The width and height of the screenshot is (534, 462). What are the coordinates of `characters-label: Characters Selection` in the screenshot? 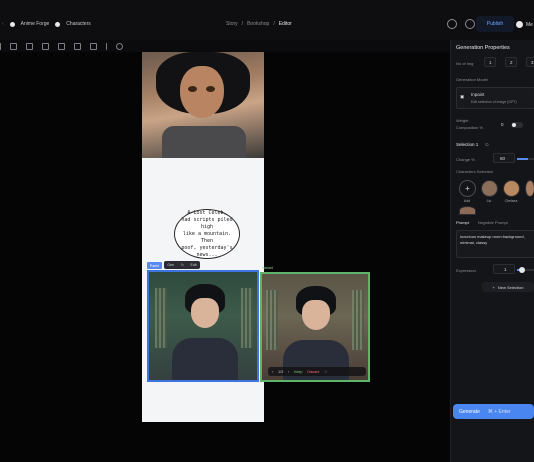 It's located at (475, 171).